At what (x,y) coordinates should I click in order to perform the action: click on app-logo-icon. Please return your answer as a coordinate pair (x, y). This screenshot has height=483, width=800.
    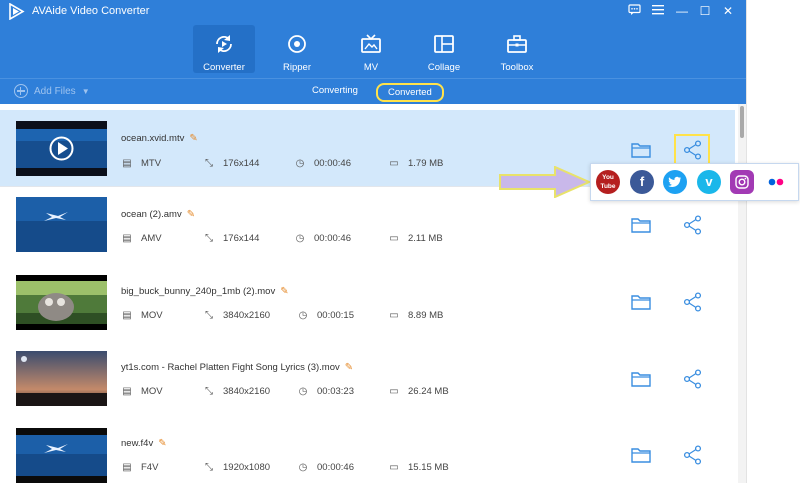
    Looking at the image, I should click on (17, 11).